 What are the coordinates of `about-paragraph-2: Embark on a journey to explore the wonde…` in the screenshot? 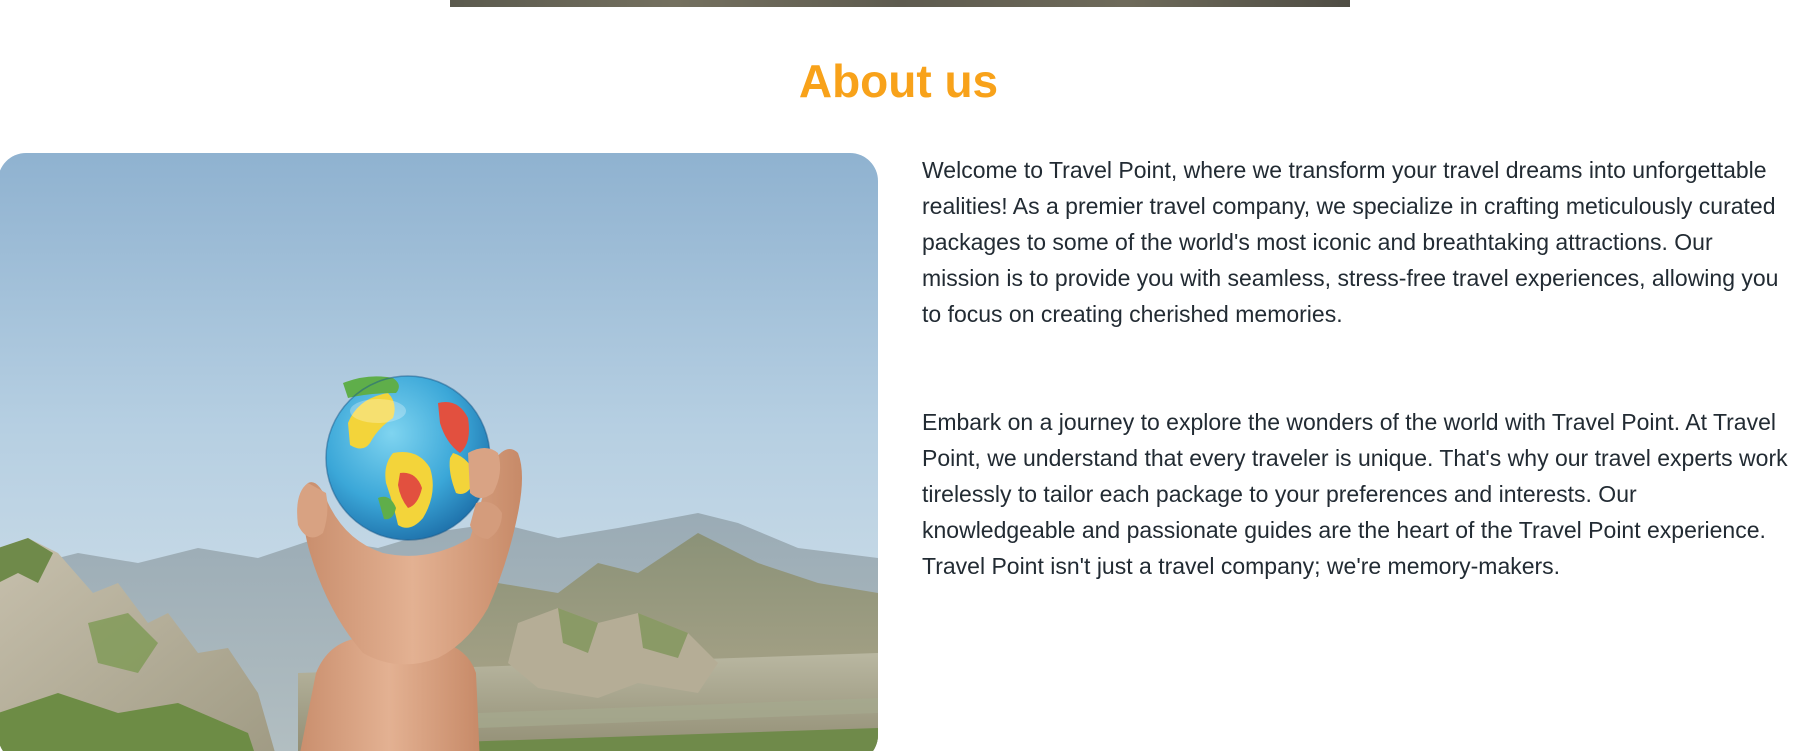 It's located at (1355, 494).